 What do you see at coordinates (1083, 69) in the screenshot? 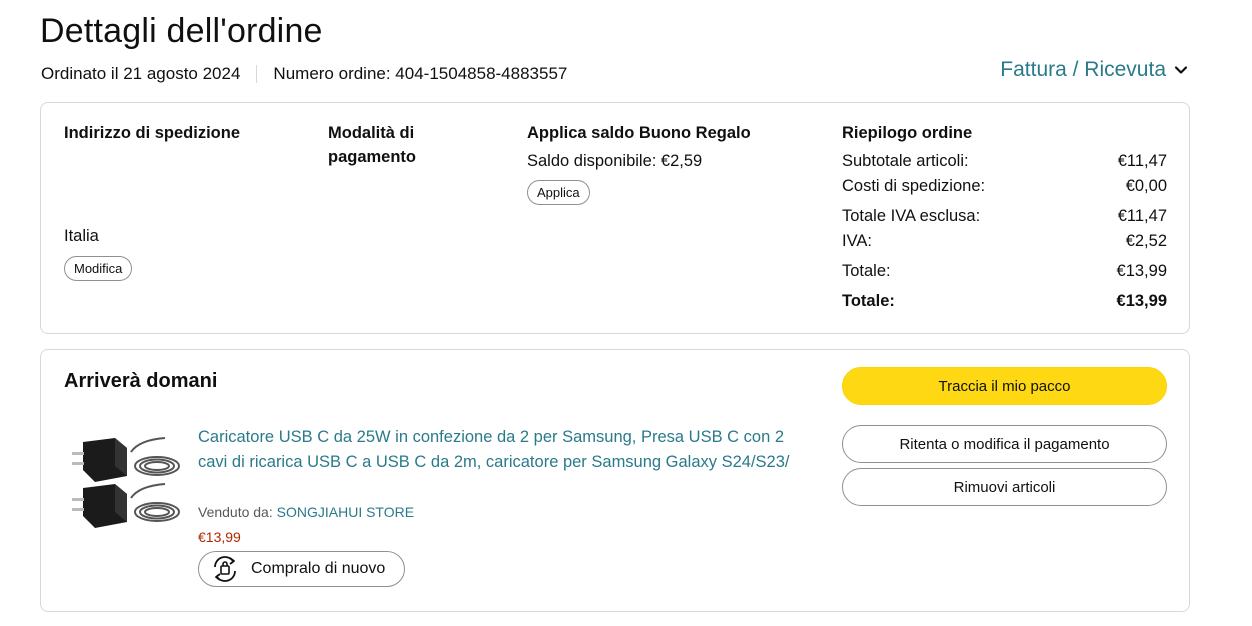
I see `invoice-link-label: Fattura / Ricevuta` at bounding box center [1083, 69].